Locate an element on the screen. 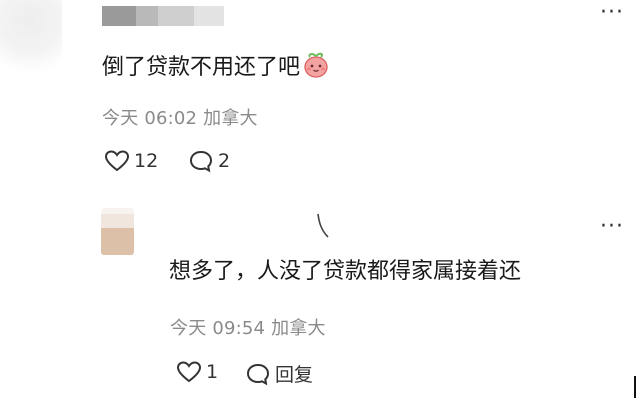 This screenshot has height=412, width=641. reply-count-button: 2 is located at coordinates (209, 161).